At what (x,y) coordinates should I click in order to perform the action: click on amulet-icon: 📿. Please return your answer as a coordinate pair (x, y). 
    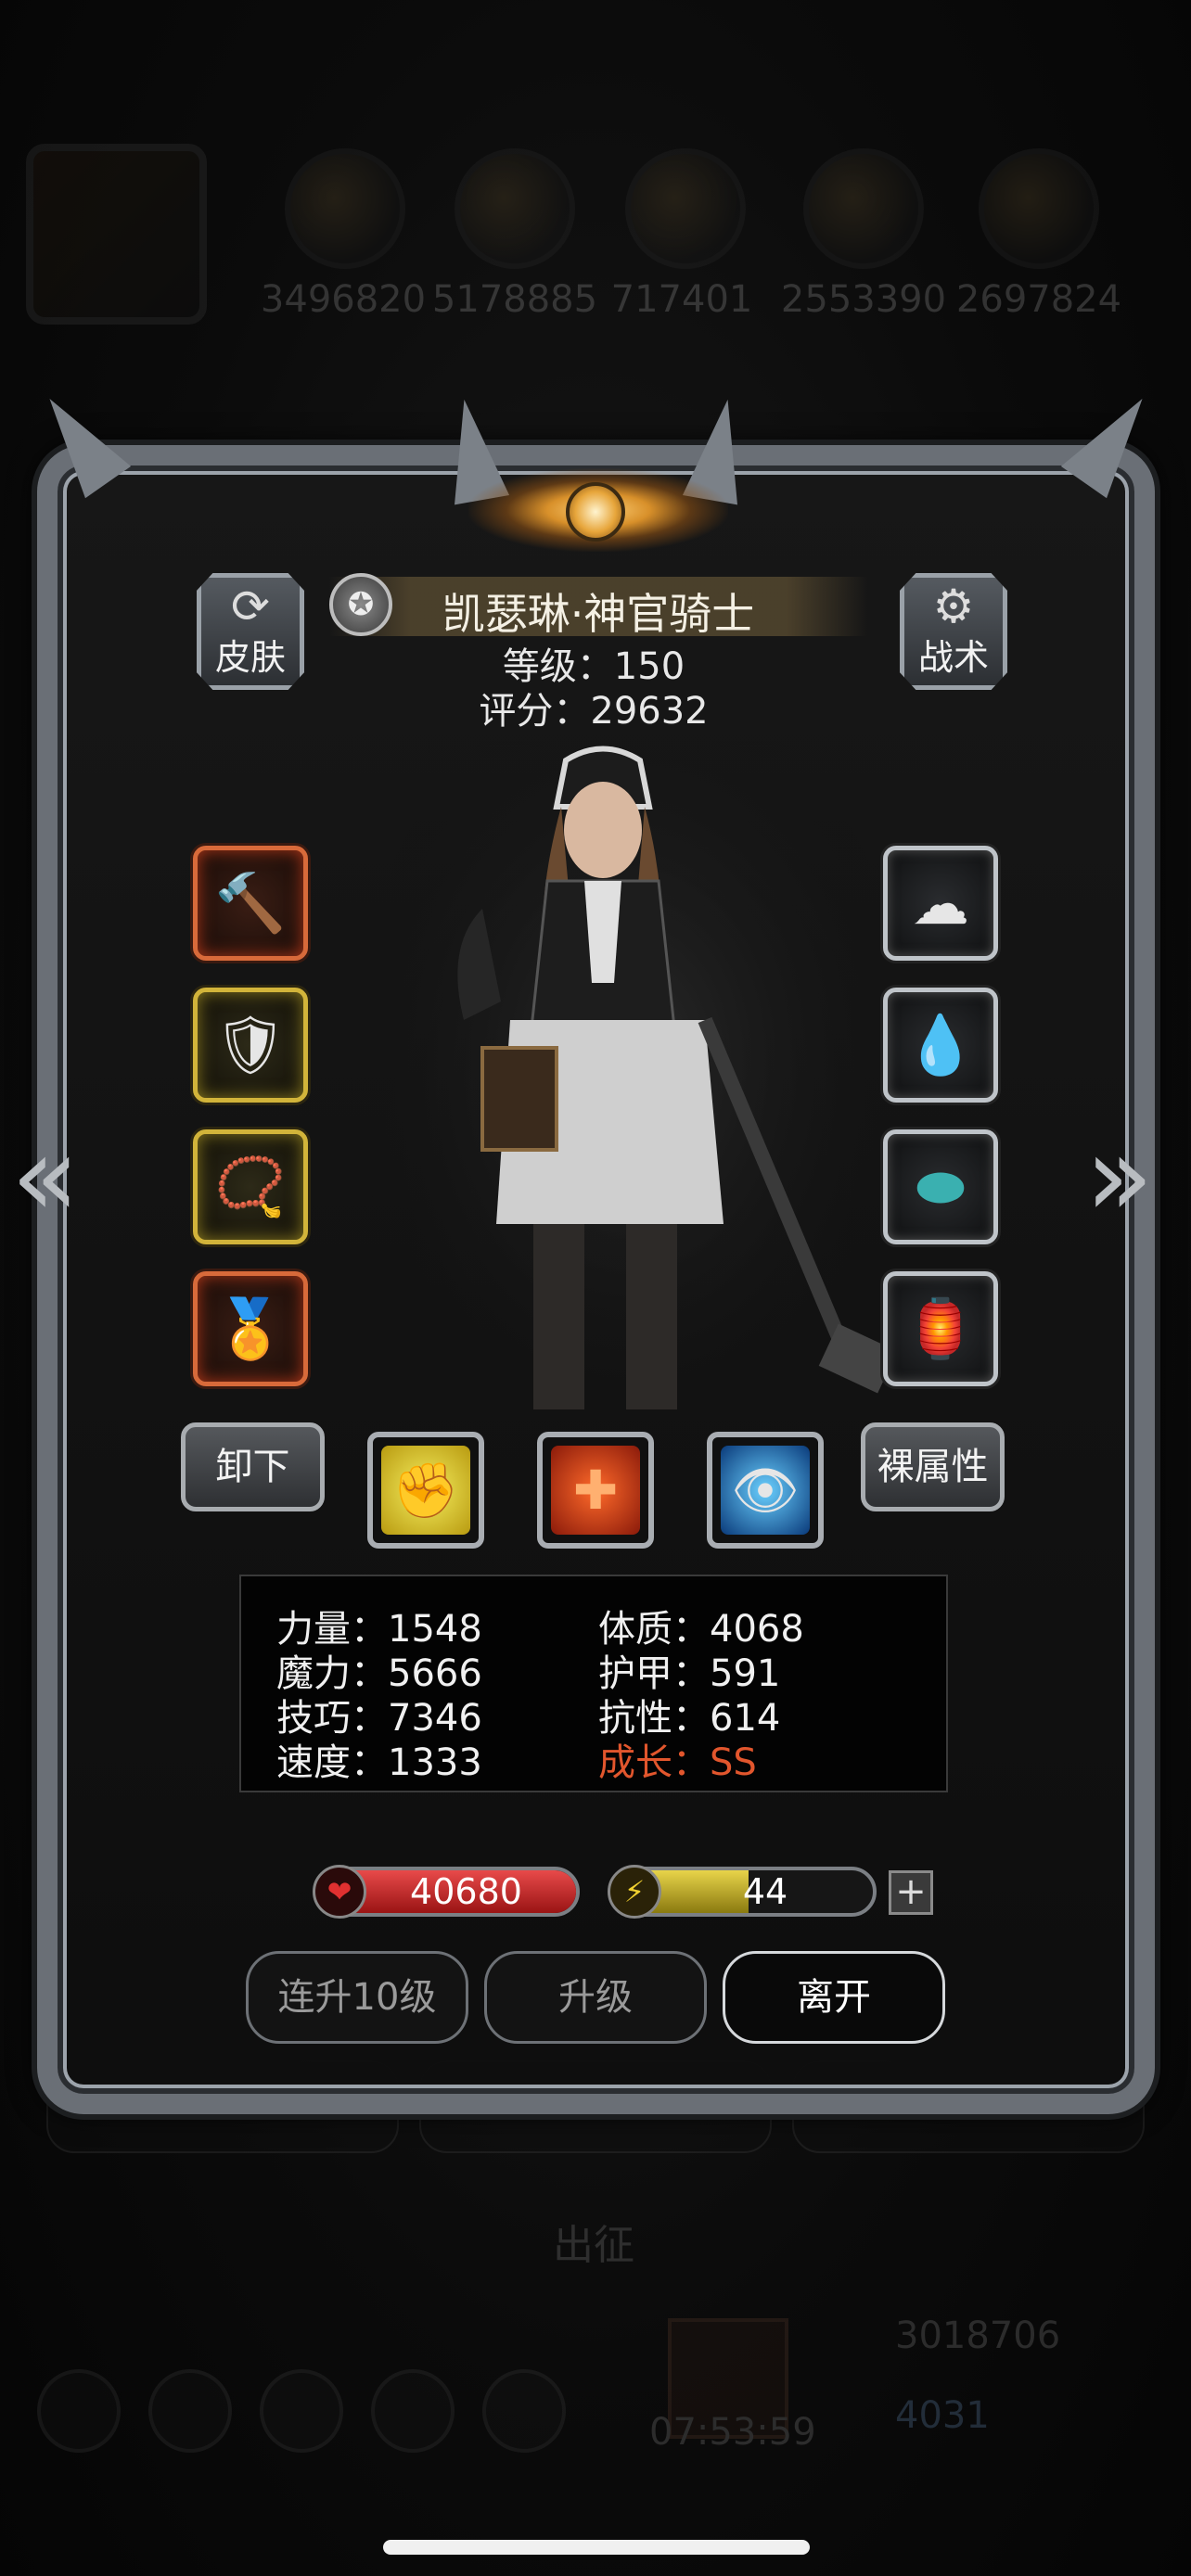
    Looking at the image, I should click on (250, 1186).